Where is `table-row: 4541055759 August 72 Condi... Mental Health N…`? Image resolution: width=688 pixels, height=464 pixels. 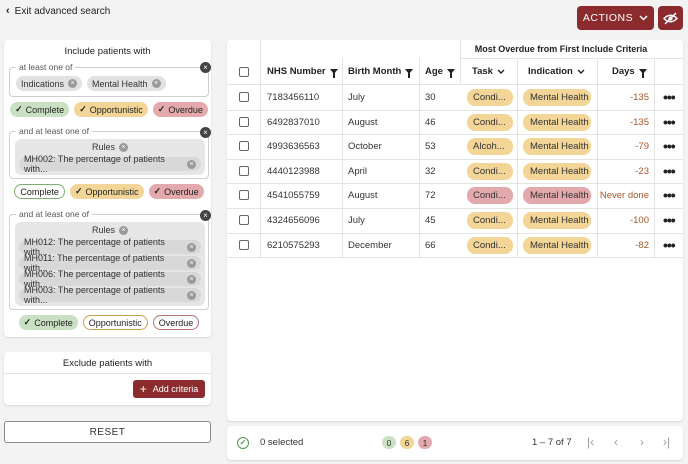 table-row: 4541055759 August 72 Condi... Mental Health N… is located at coordinates (455, 195).